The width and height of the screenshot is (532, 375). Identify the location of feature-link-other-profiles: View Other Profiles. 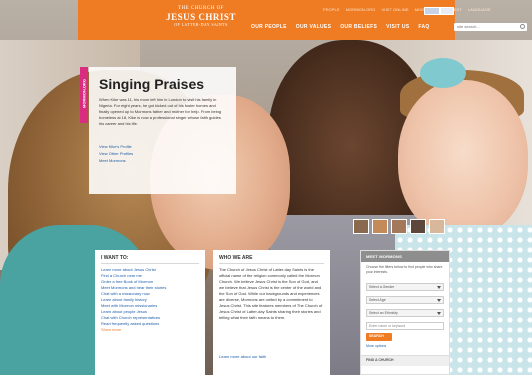
(116, 153).